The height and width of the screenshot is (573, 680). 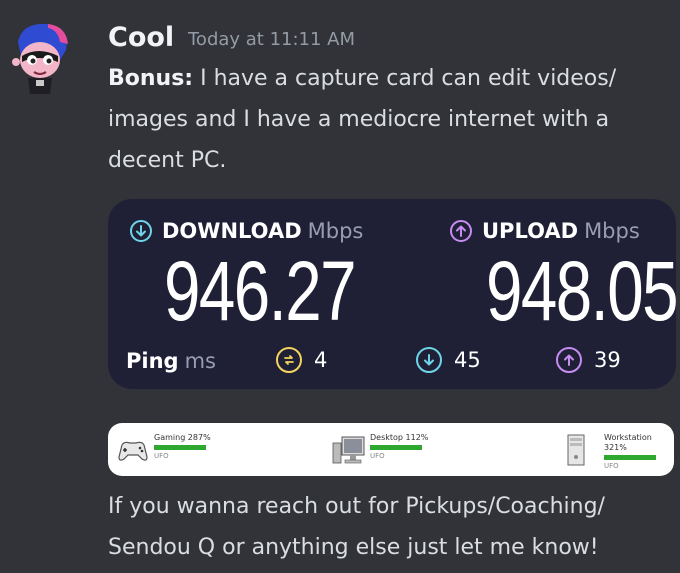 I want to click on download-value: 946.27, so click(x=260, y=291).